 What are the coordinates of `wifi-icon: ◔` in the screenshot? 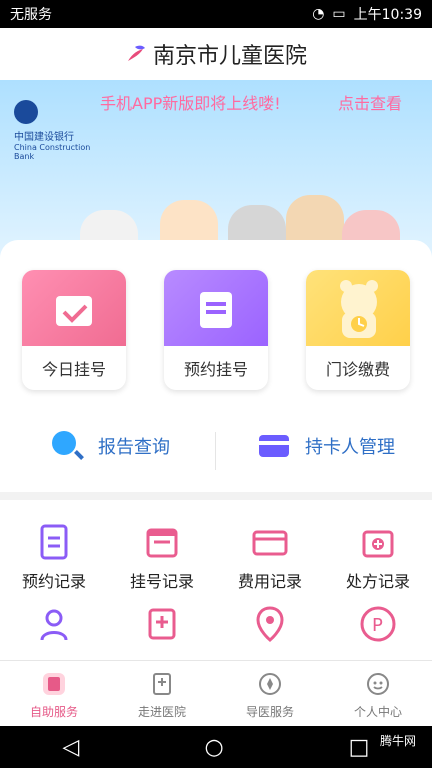 It's located at (318, 14).